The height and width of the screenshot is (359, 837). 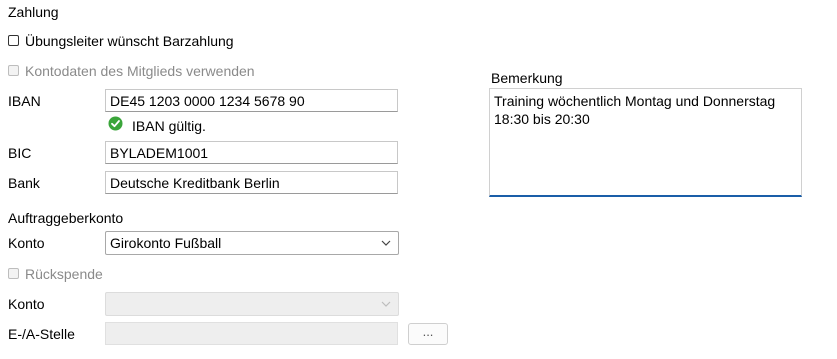 What do you see at coordinates (252, 243) in the screenshot?
I see `client-account-select: Girokonto Fußball` at bounding box center [252, 243].